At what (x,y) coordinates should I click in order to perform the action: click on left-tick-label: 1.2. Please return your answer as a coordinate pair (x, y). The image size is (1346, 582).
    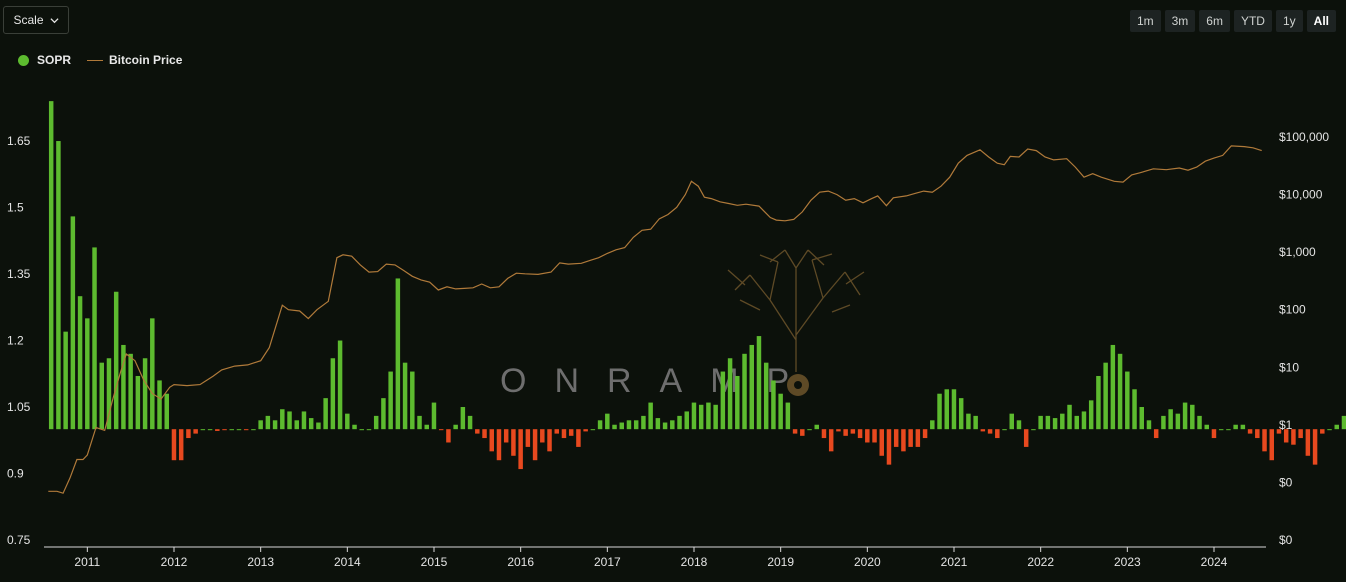
    Looking at the image, I should click on (15, 341).